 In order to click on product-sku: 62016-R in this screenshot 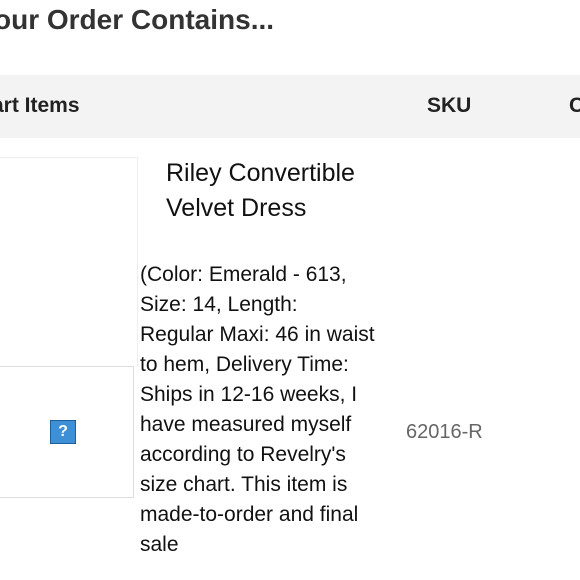, I will do `click(444, 432)`.